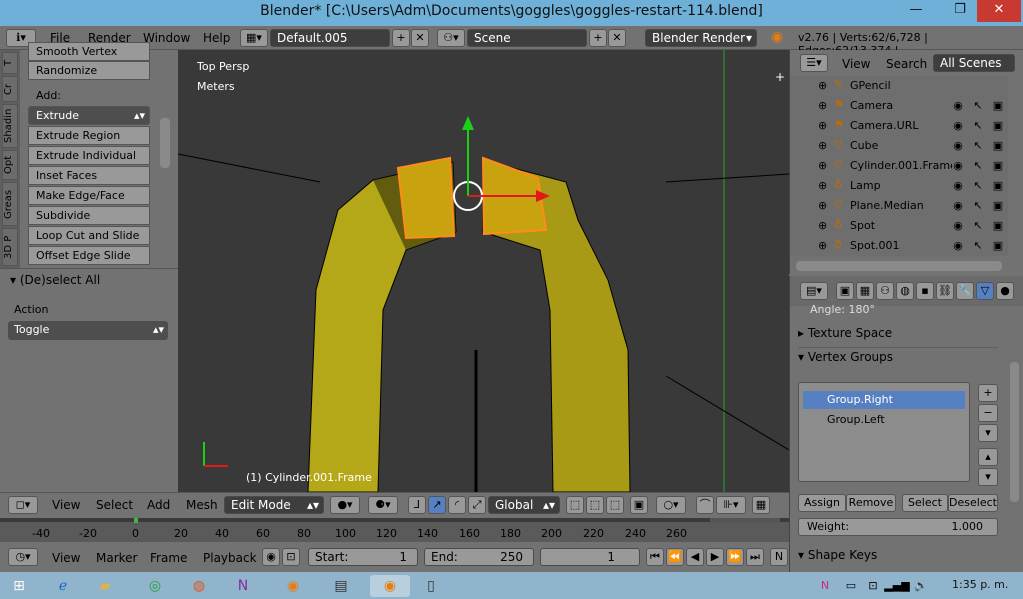  Describe the element at coordinates (899, 246) in the screenshot. I see `outliner-row: ⊕ ♁ Spot.001 ◉ ↖ ▣` at that location.